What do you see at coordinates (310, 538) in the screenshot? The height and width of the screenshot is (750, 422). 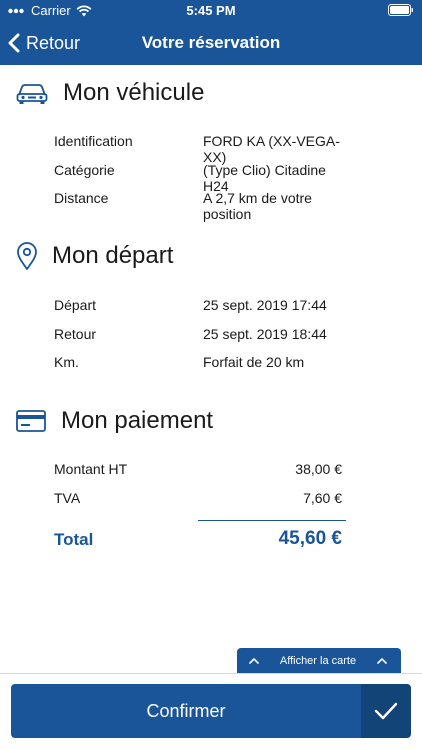 I see `total-value: 45,60 €` at bounding box center [310, 538].